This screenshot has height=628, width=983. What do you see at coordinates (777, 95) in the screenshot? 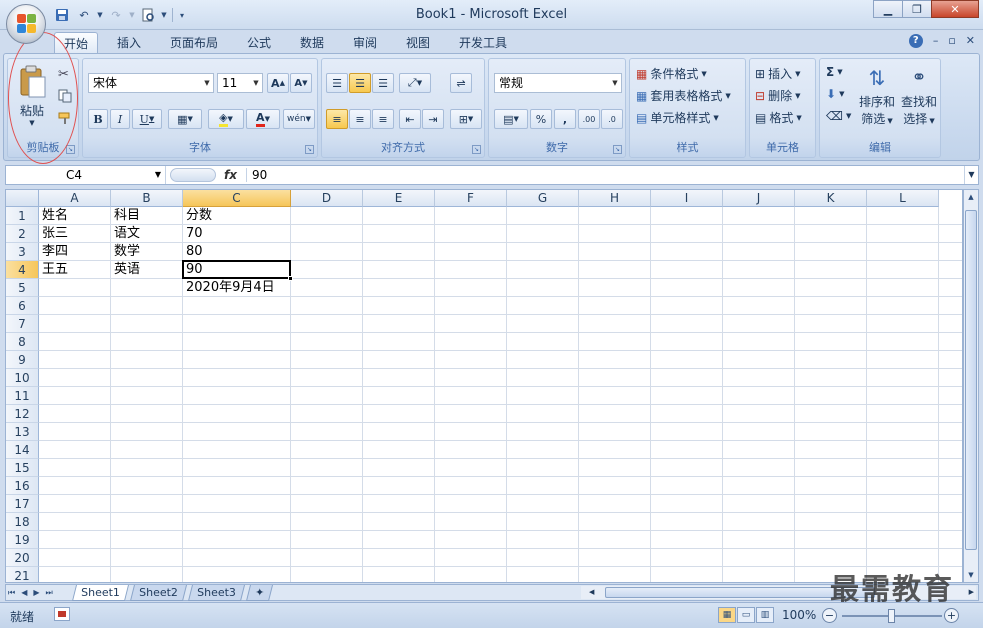
I see `delete-cells-button: ⊟ 删除 ▼` at bounding box center [777, 95].